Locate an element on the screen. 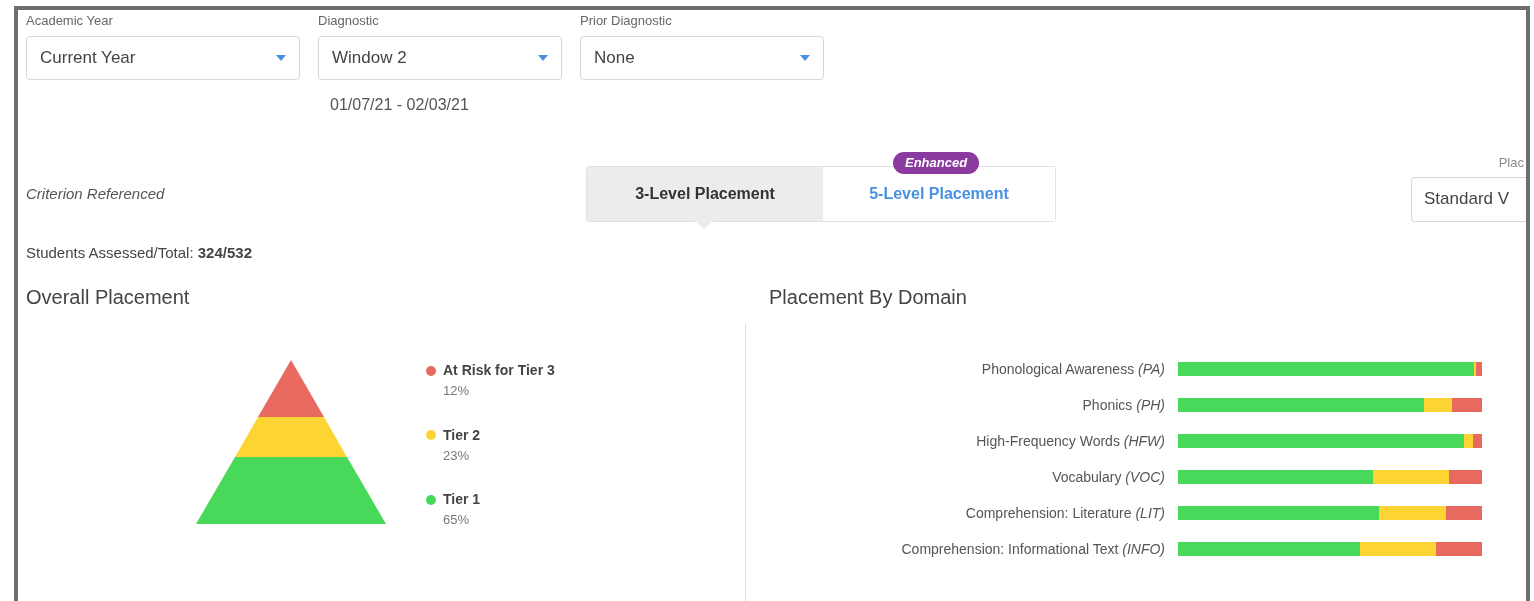 This screenshot has height=601, width=1534. dropdown: Window 2 is located at coordinates (440, 58).